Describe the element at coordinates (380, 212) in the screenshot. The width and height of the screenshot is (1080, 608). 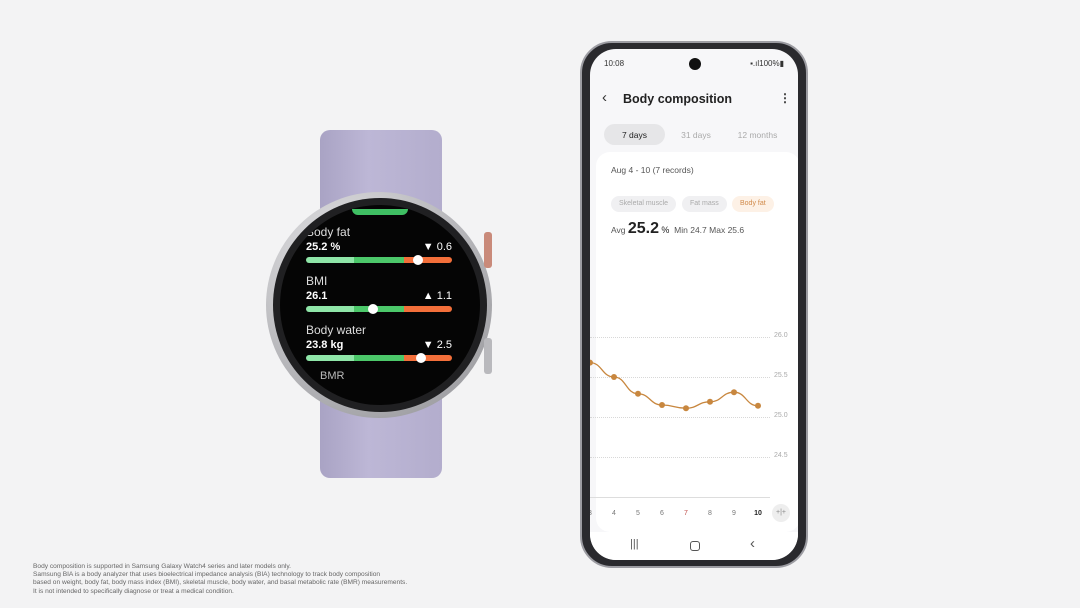
I see `scroll-indicator` at that location.